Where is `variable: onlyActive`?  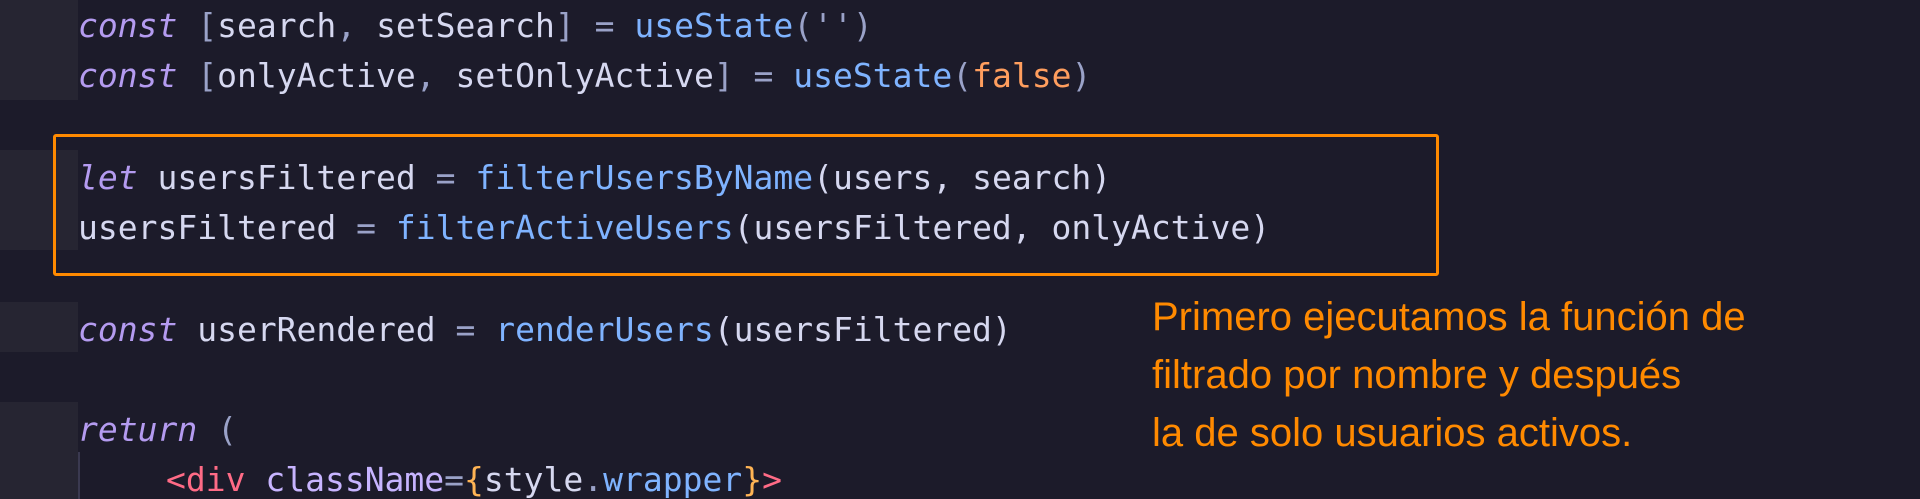 variable: onlyActive is located at coordinates (316, 75).